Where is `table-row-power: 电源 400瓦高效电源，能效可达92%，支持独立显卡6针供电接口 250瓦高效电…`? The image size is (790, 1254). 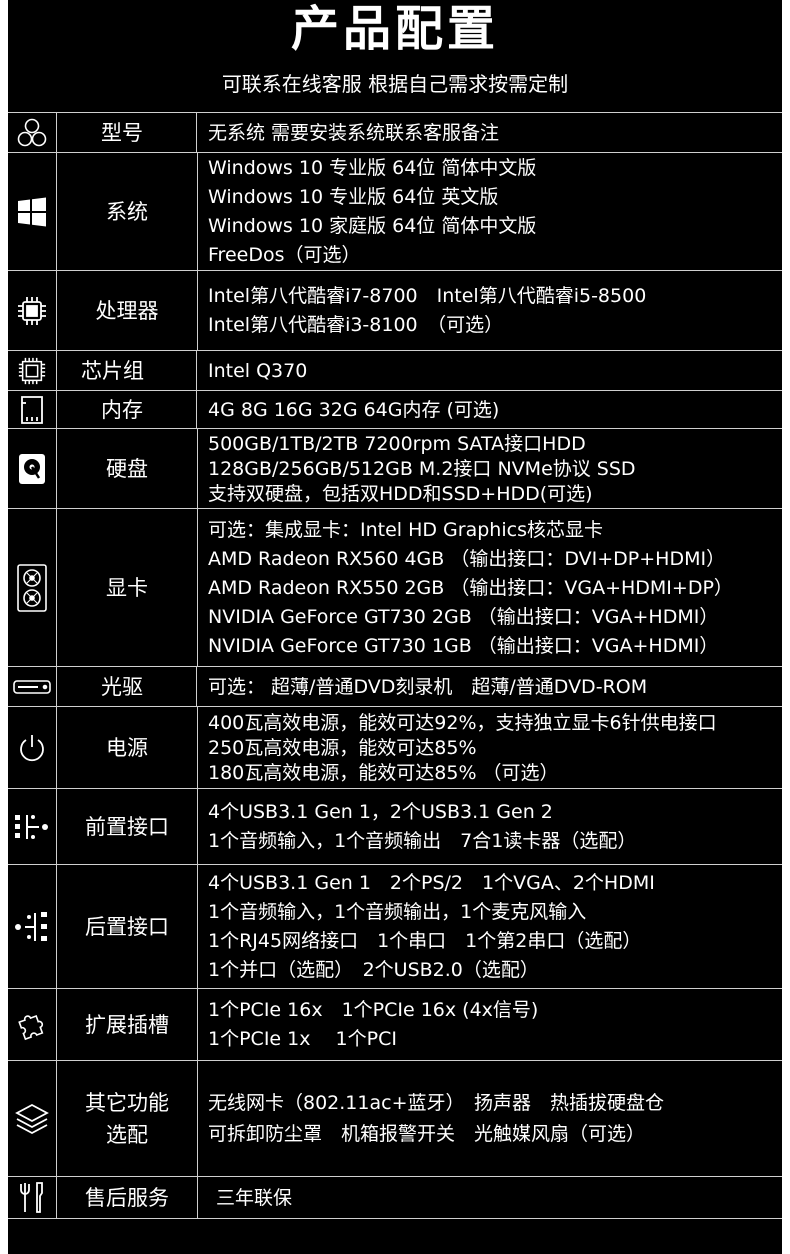
table-row-power: 电源 400瓦高效电源，能效可达92%，支持独立显卡6针供电接口 250瓦高效电… is located at coordinates (395, 747).